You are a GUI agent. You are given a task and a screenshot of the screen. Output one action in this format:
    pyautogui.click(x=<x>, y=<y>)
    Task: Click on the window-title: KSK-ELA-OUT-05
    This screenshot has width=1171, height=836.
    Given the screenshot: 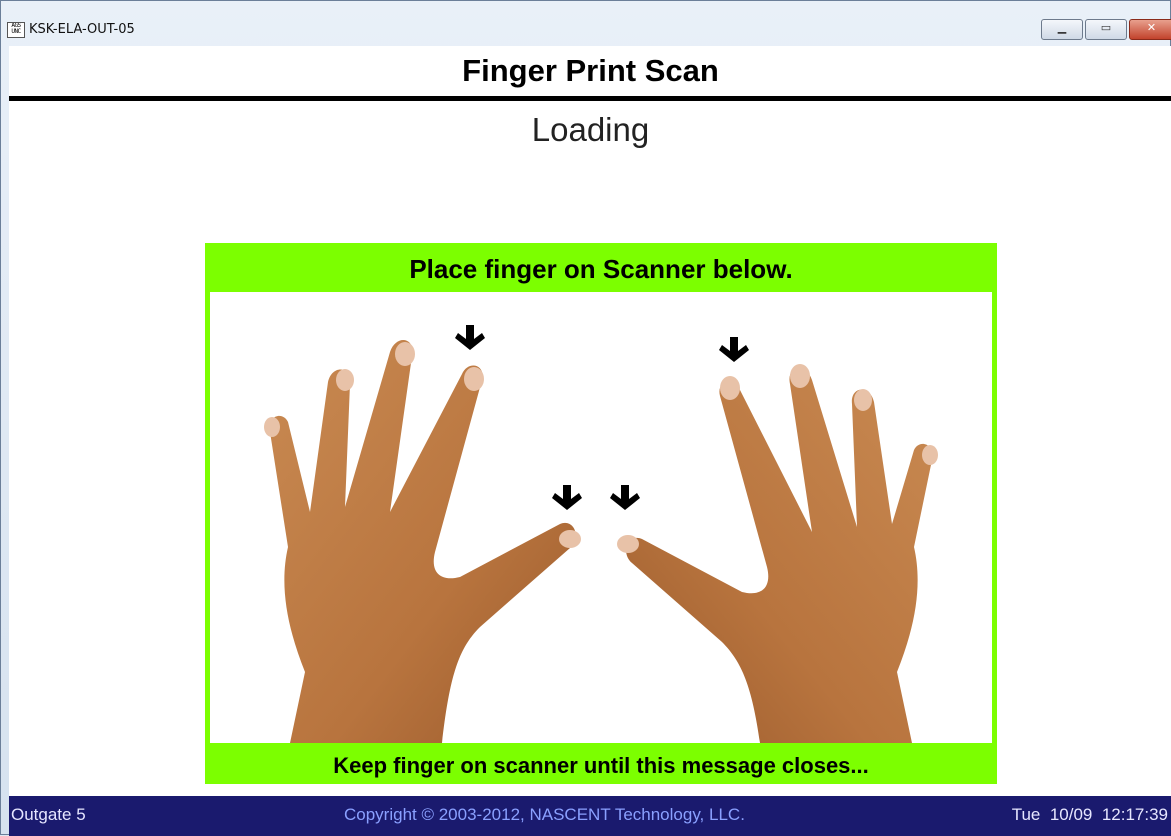 What is the action you would take?
    pyautogui.click(x=82, y=29)
    